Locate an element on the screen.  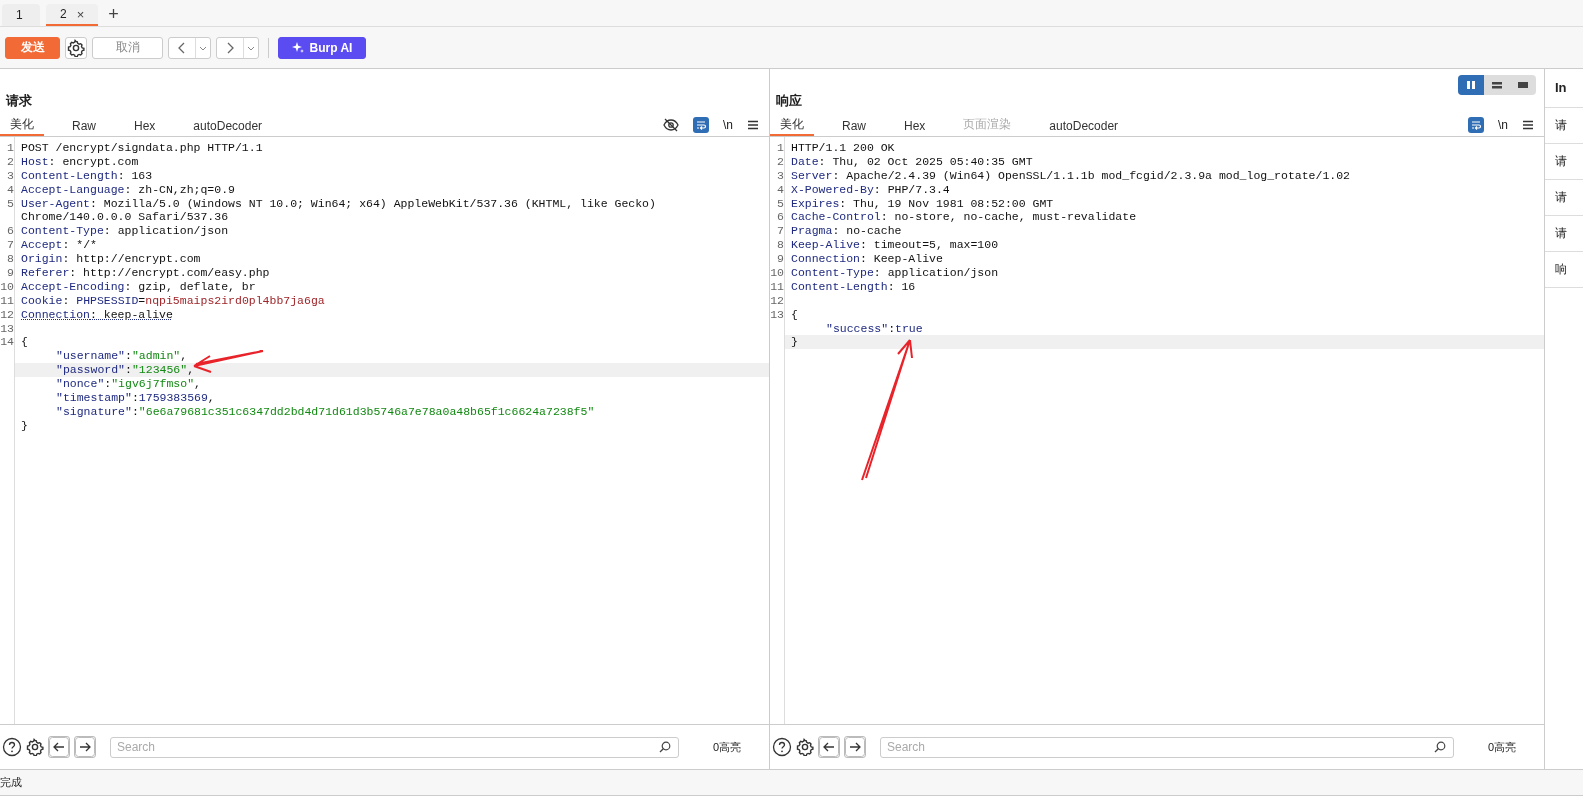
code-line: "success":true is located at coordinates (874, 328).